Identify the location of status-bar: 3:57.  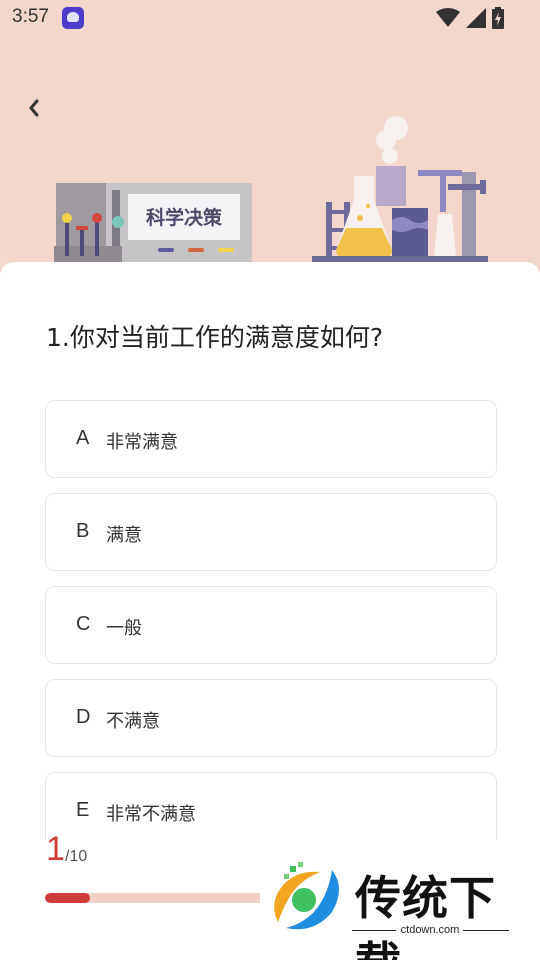
(270, 18).